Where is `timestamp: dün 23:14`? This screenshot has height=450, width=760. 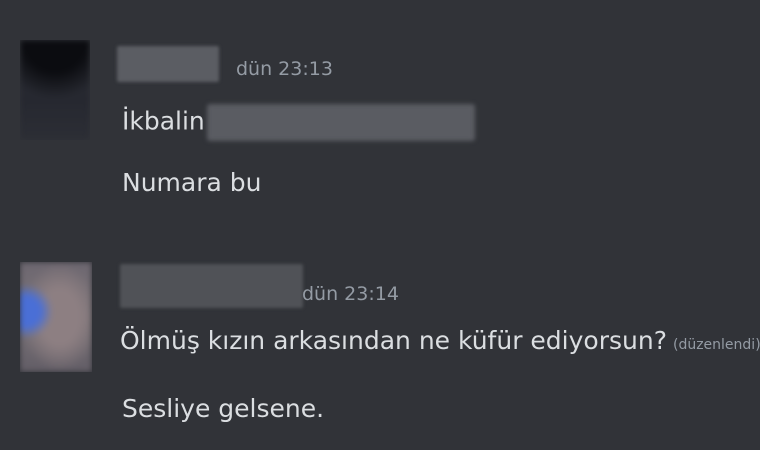
timestamp: dün 23:14 is located at coordinates (350, 294).